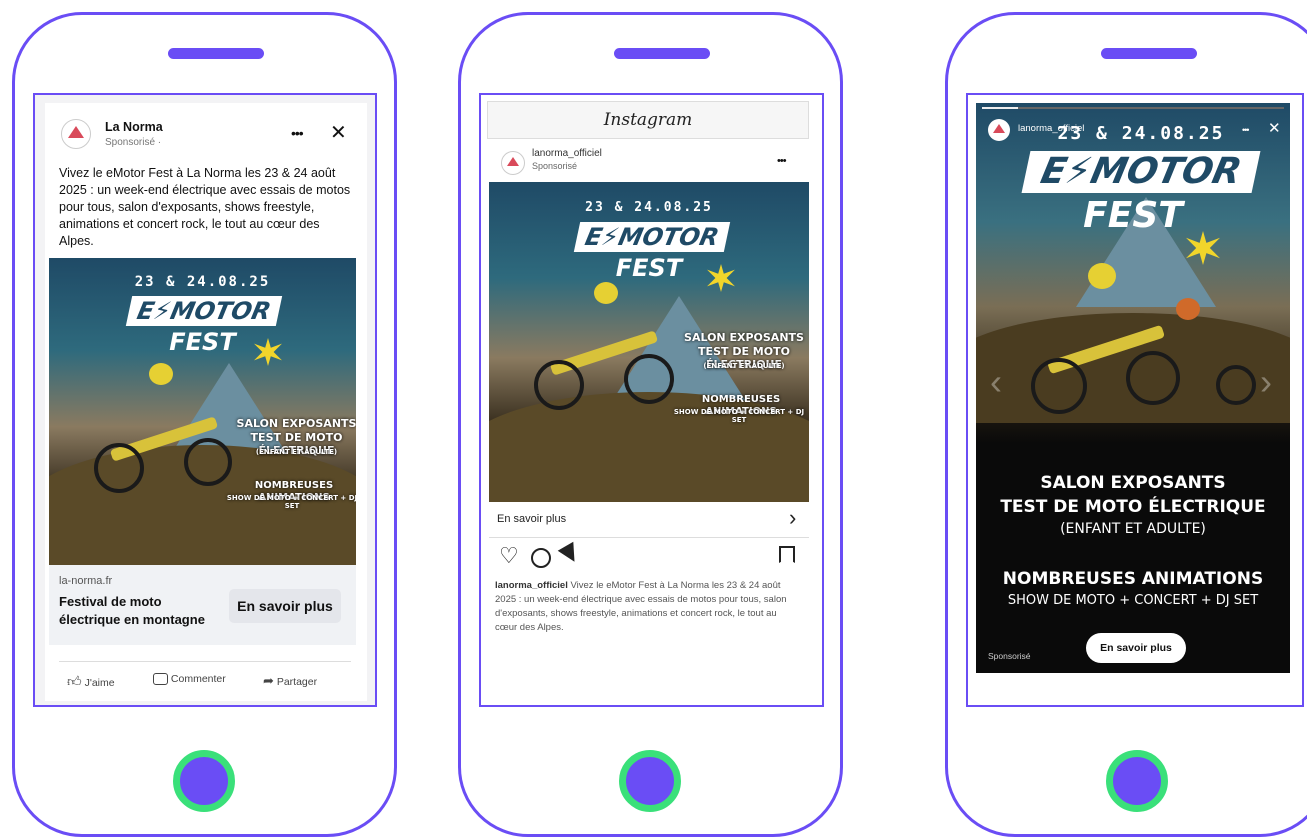 The height and width of the screenshot is (837, 1307). I want to click on send-icon, so click(570, 554).